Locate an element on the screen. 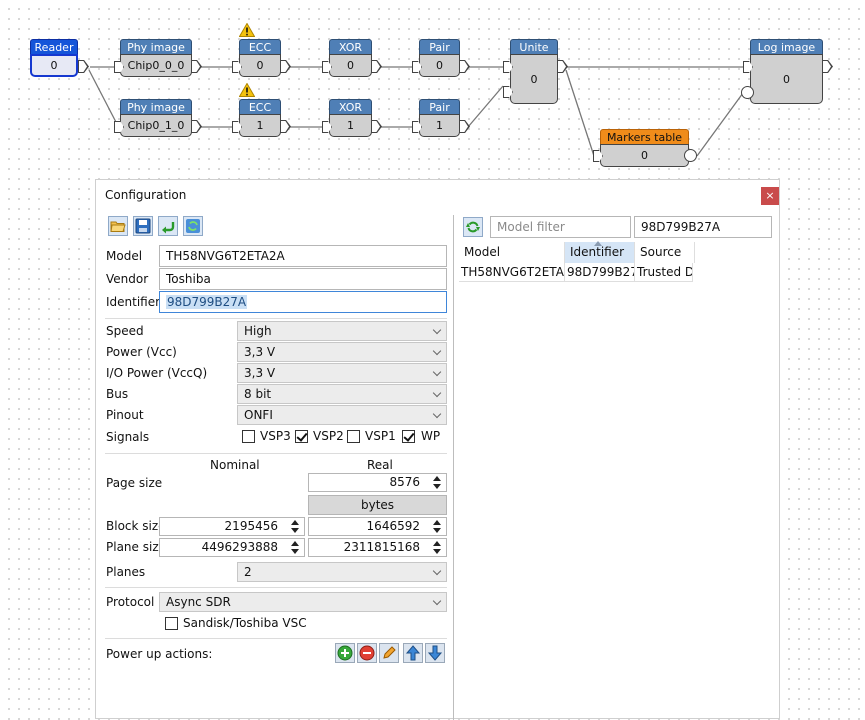 The width and height of the screenshot is (865, 720). vsp3-checkbox is located at coordinates (248, 436).